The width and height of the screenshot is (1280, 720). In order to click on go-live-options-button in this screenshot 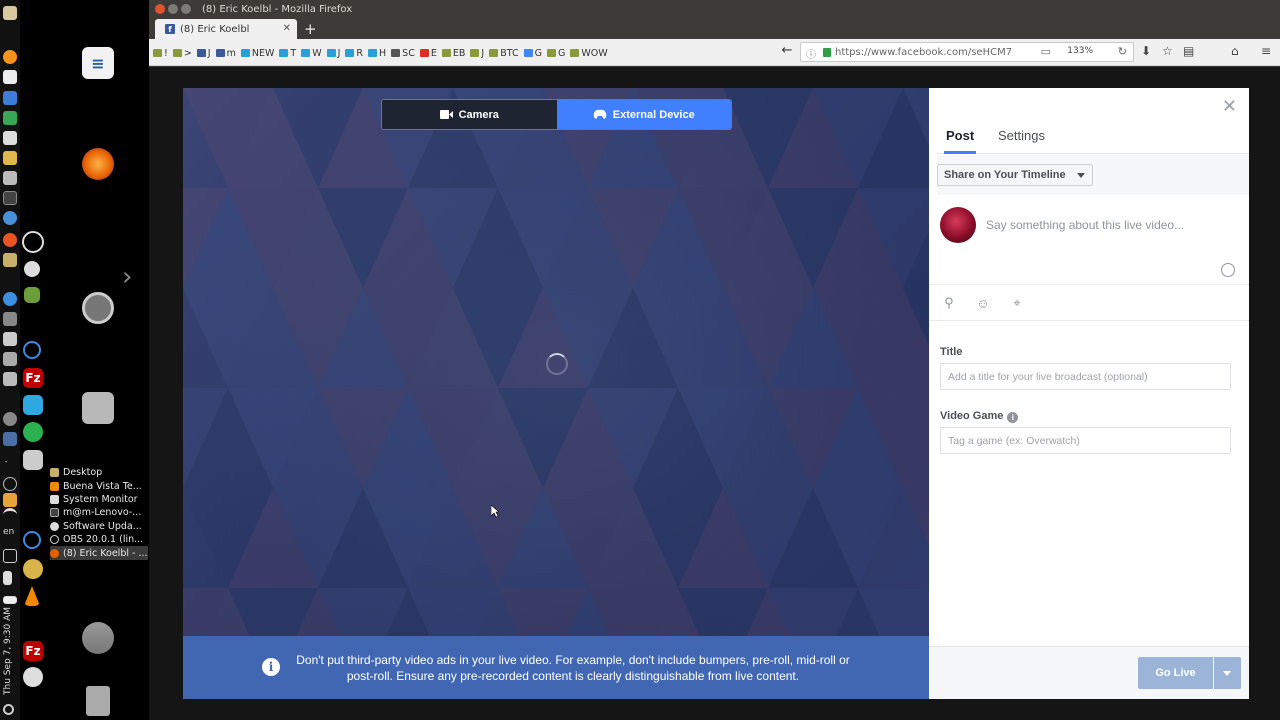, I will do `click(1227, 673)`.